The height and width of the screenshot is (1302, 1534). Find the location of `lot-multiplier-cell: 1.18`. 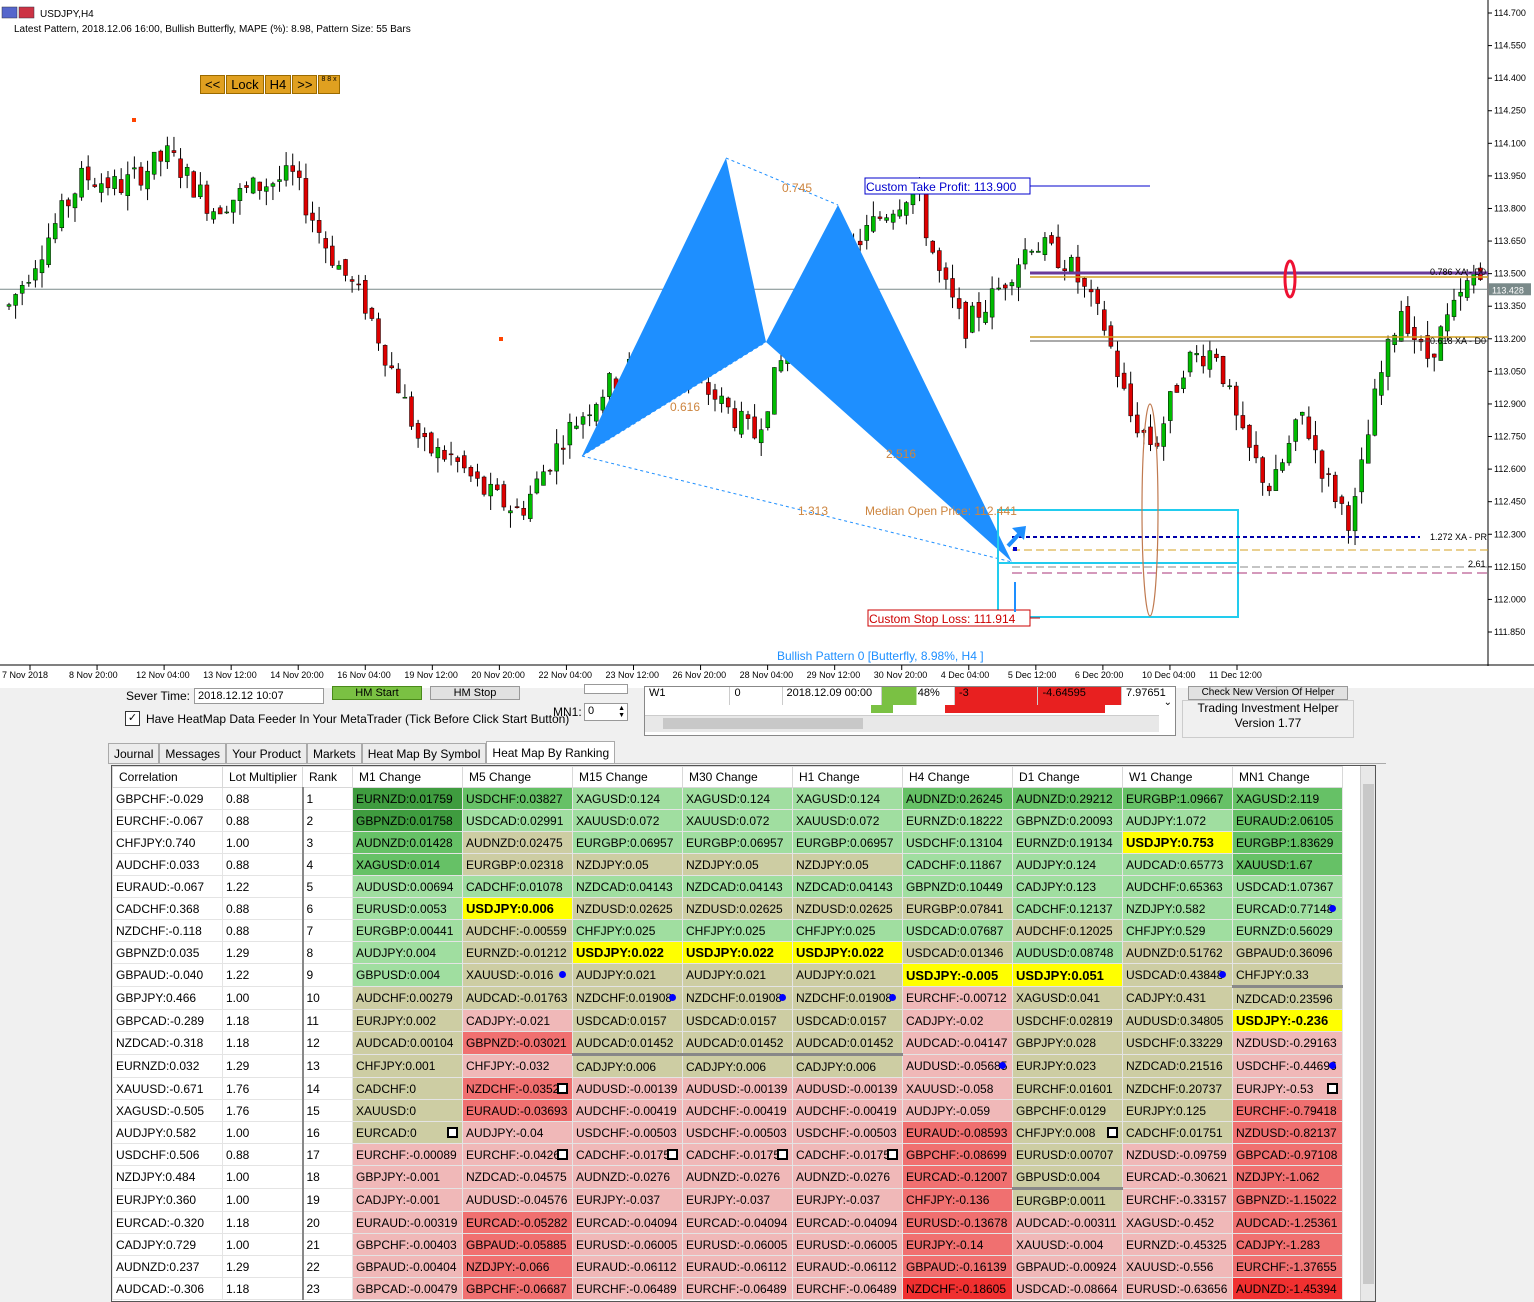

lot-multiplier-cell: 1.18 is located at coordinates (262, 1043).